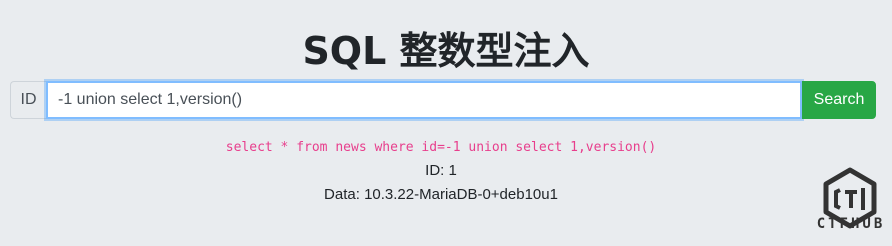 The image size is (892, 246). I want to click on search-form: ID Search, so click(443, 100).